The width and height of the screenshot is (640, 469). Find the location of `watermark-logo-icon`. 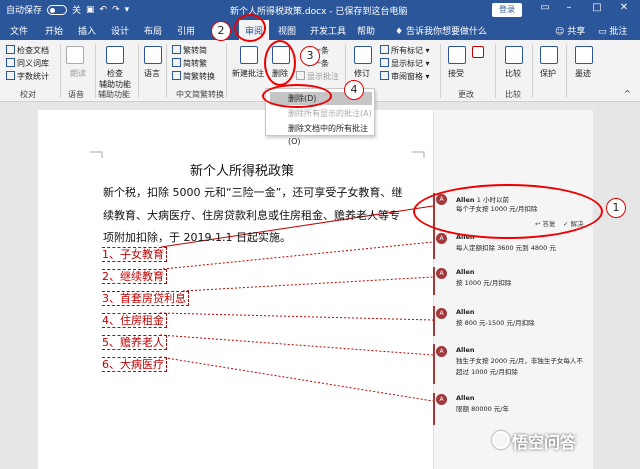

watermark-logo-icon is located at coordinates (501, 440).